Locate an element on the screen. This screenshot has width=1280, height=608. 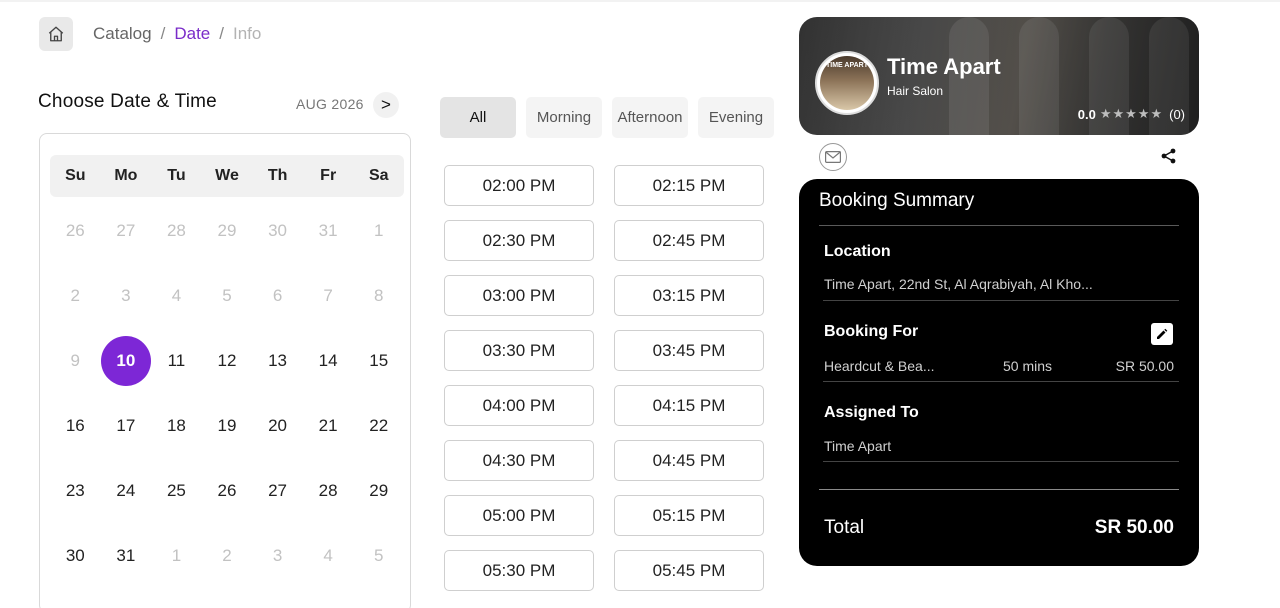
home-button is located at coordinates (56, 34).